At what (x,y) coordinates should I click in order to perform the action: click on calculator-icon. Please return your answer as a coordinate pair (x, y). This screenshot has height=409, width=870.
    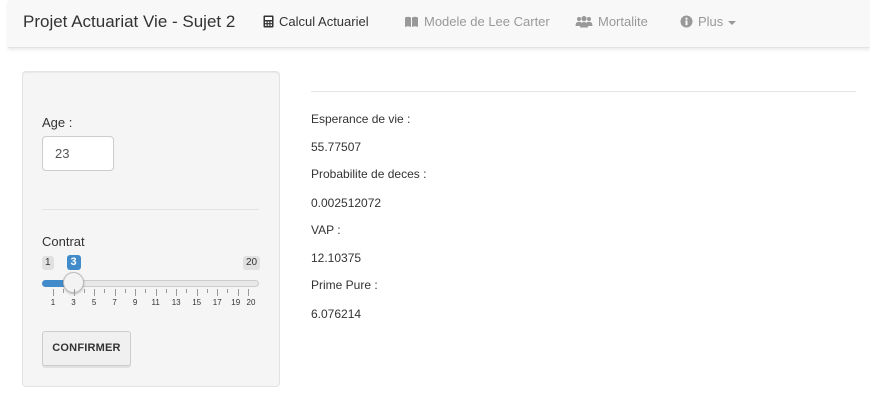
    Looking at the image, I should click on (268, 21).